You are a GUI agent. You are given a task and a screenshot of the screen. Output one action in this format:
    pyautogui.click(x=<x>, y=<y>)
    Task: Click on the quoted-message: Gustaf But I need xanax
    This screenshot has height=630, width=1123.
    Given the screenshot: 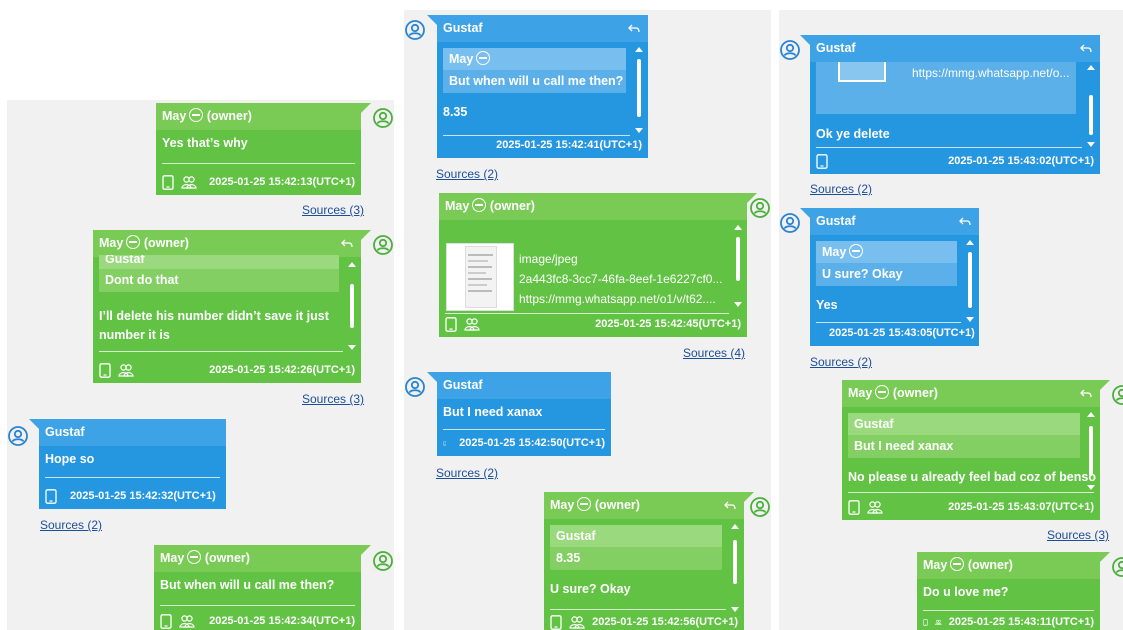 What is the action you would take?
    pyautogui.click(x=964, y=435)
    